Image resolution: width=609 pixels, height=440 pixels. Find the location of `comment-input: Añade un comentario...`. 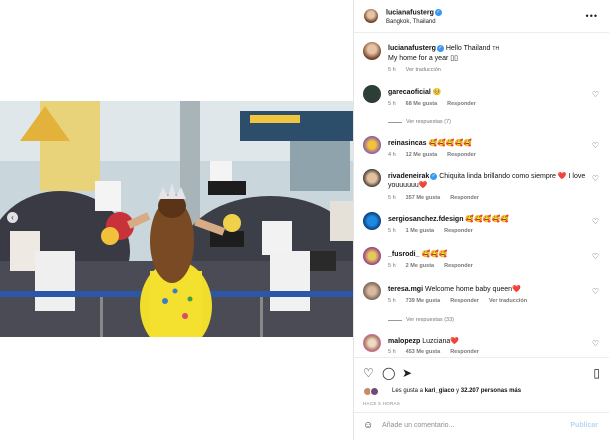

comment-input: Añade un comentario... is located at coordinates (418, 425).